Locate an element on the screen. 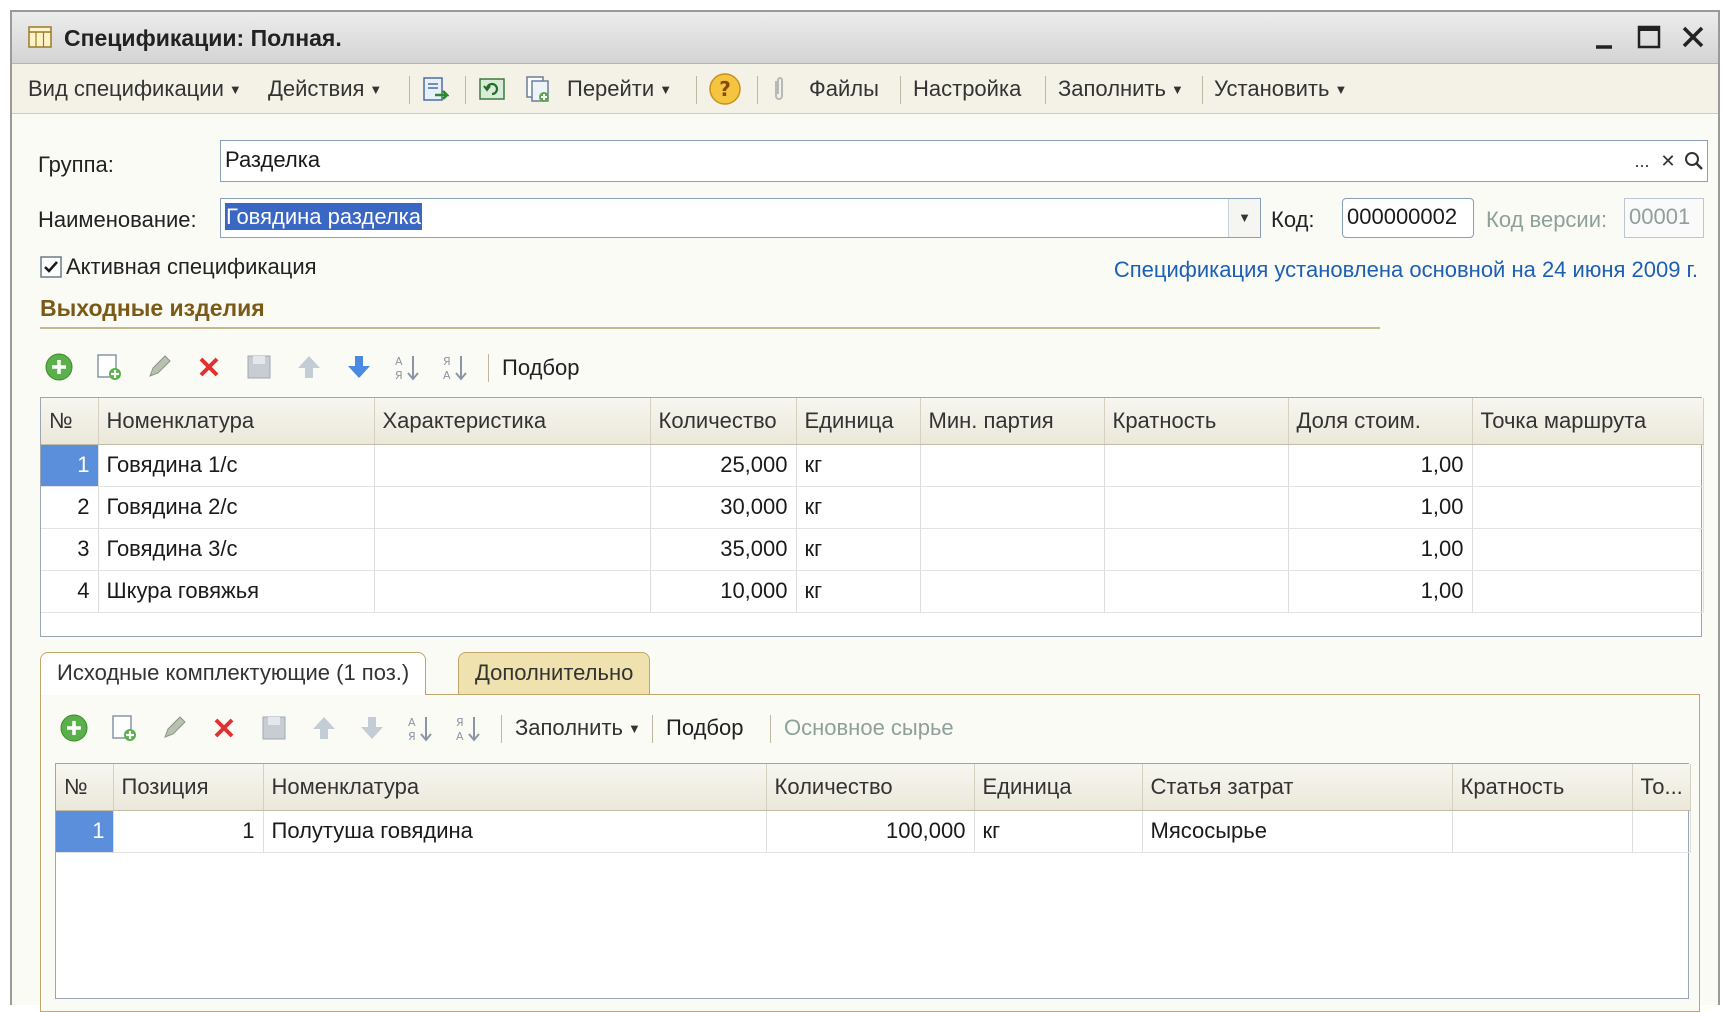 This screenshot has height=1012, width=1725. tab-additional: Дополнительно is located at coordinates (554, 673).